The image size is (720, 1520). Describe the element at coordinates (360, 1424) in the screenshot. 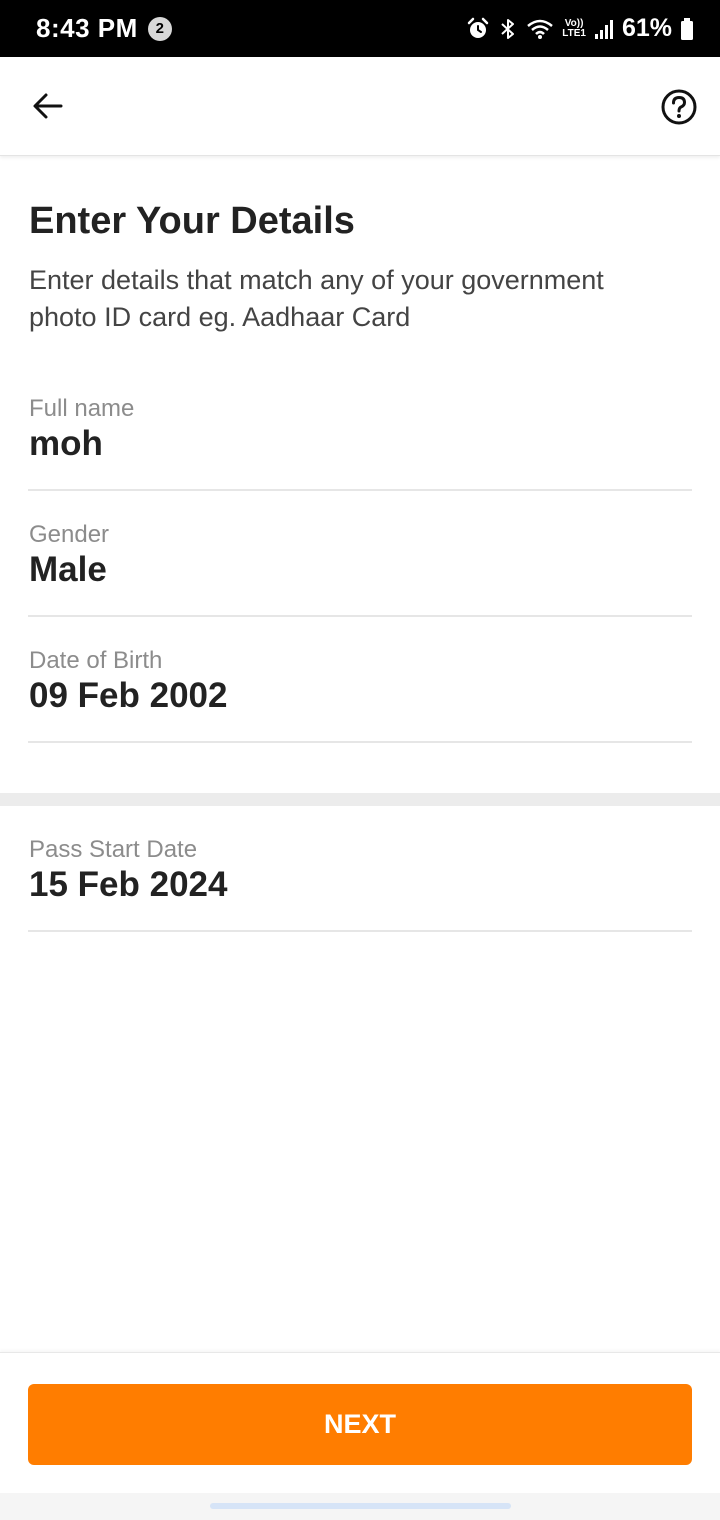

I see `next-button: NEXT` at that location.